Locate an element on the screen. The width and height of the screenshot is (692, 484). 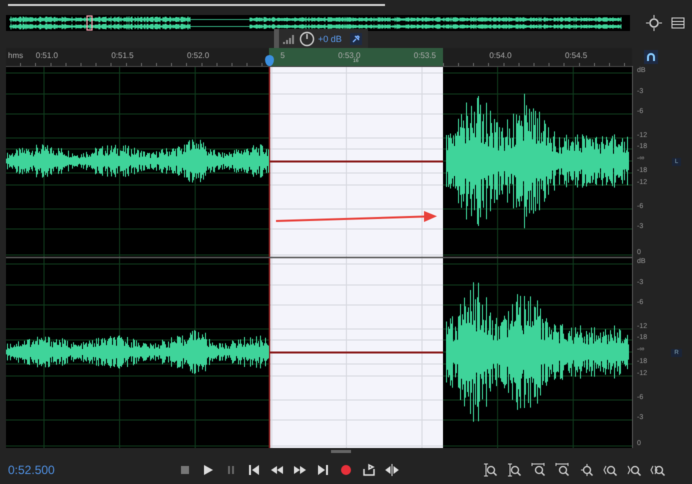
skip-forward-icon is located at coordinates (323, 469).